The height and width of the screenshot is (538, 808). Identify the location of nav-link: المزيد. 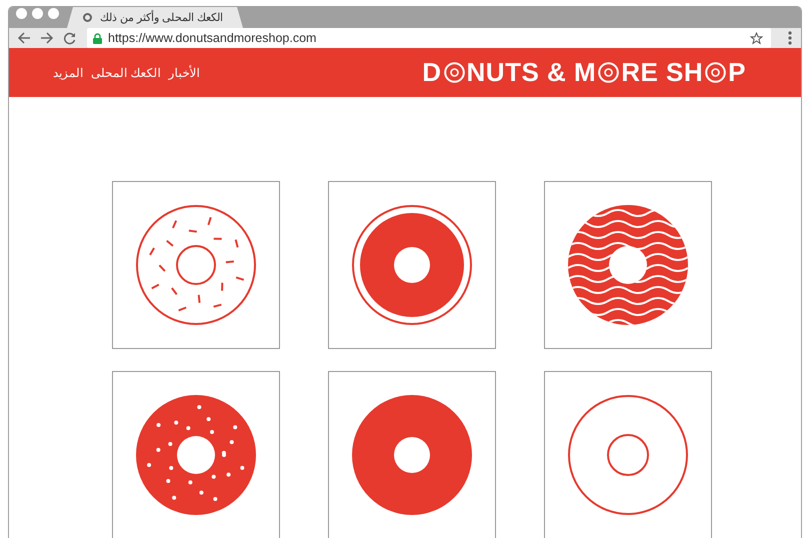
(68, 73).